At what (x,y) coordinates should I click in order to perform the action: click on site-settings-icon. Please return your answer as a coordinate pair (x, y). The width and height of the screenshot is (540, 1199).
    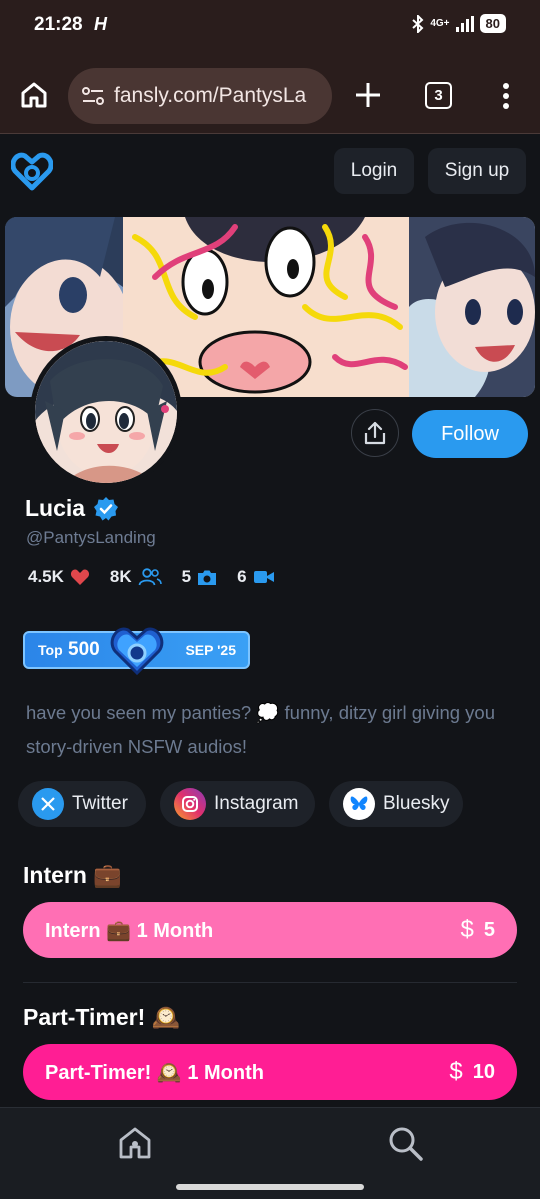
    Looking at the image, I should click on (93, 96).